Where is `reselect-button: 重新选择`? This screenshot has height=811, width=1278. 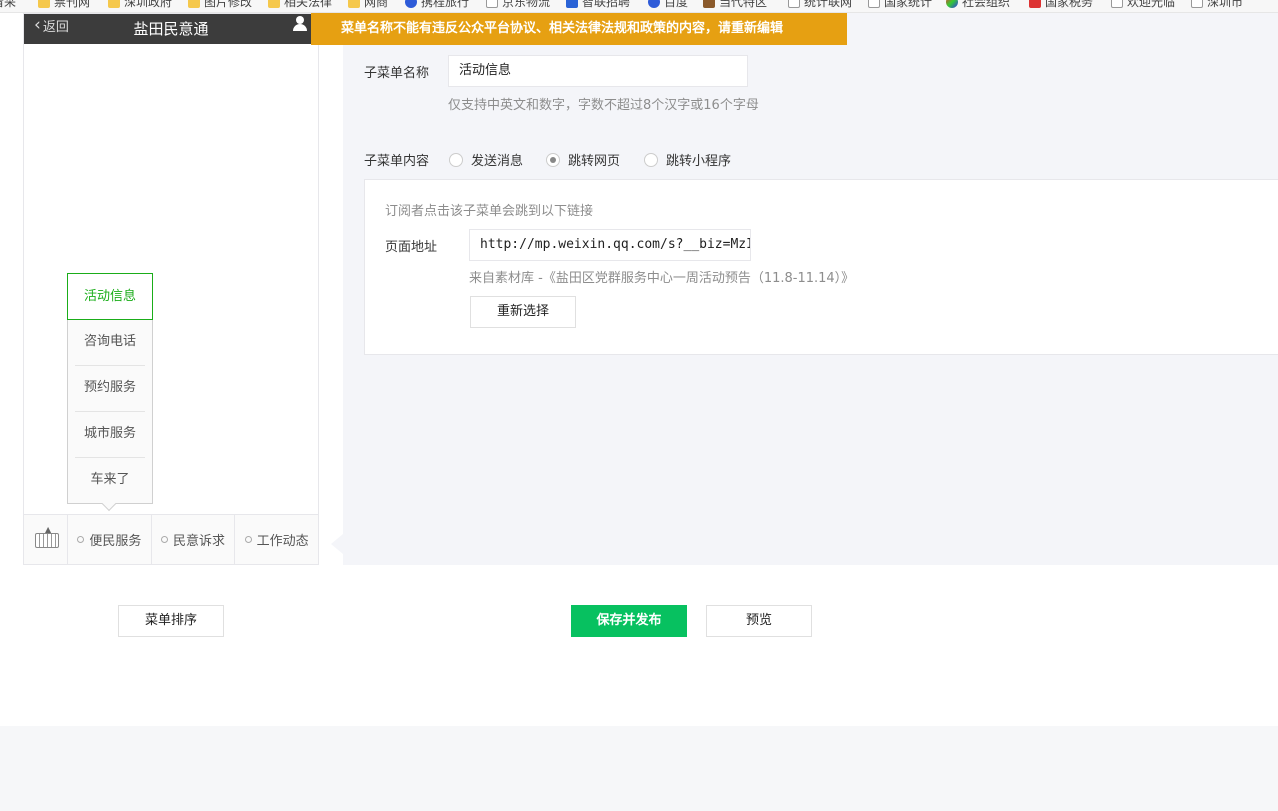
reselect-button: 重新选择 is located at coordinates (523, 312).